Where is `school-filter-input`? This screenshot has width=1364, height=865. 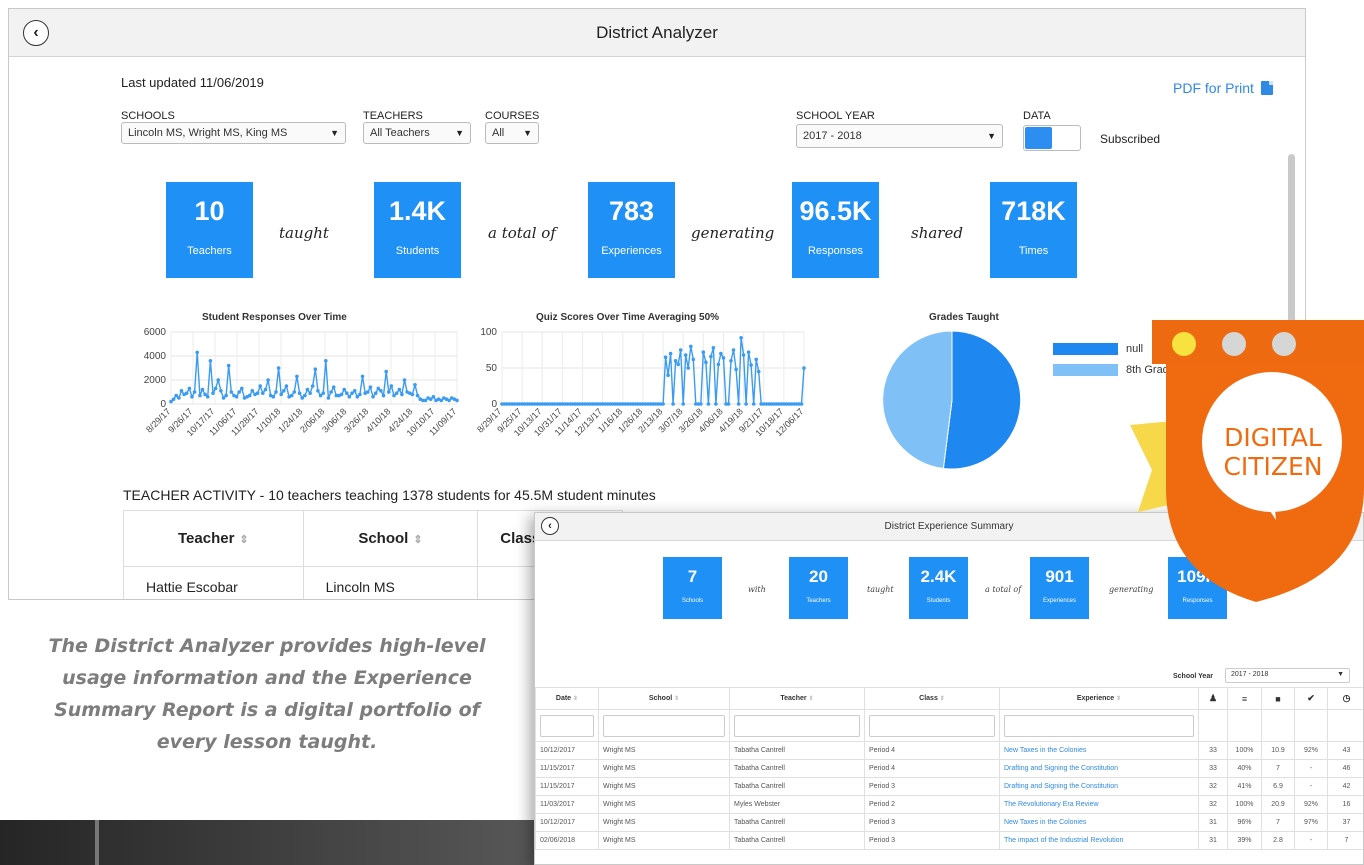 school-filter-input is located at coordinates (664, 725).